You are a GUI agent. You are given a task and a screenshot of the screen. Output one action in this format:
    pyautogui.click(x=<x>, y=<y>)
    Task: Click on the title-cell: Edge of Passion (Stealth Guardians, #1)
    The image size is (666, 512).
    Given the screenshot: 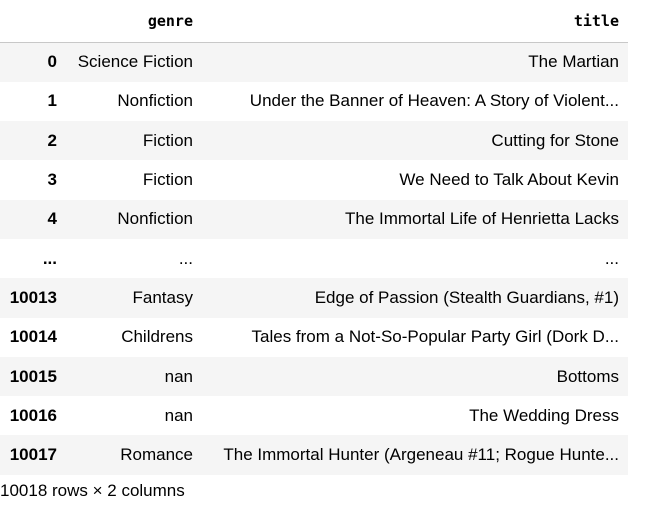 What is the action you would take?
    pyautogui.click(x=466, y=297)
    